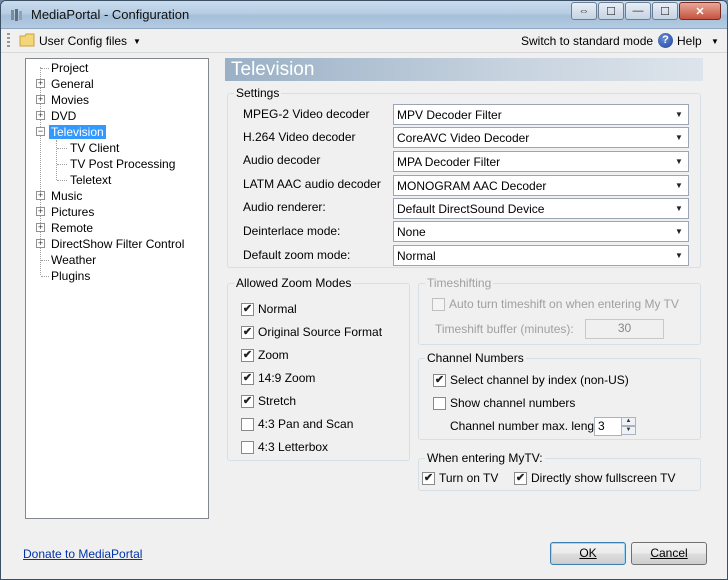 The image size is (728, 580). Describe the element at coordinates (416, 256) in the screenshot. I see `select-value: Normal` at that location.